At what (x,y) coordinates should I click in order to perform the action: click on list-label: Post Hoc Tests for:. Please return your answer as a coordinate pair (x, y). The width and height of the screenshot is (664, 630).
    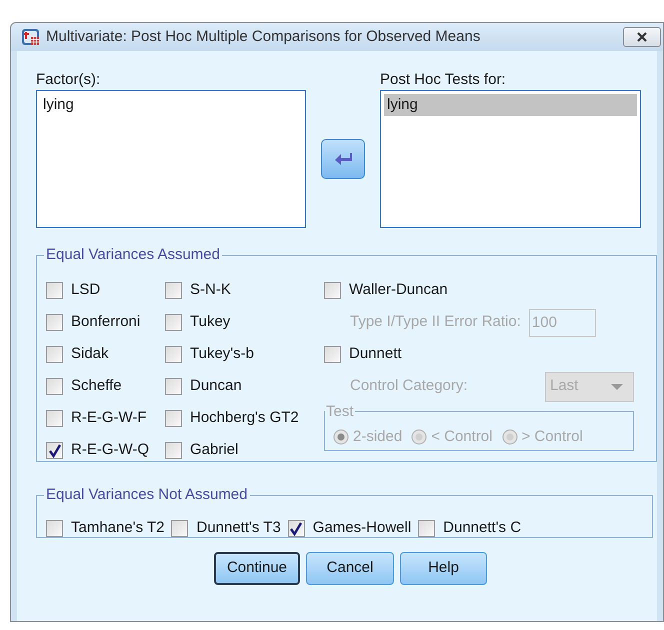
    Looking at the image, I should click on (443, 80).